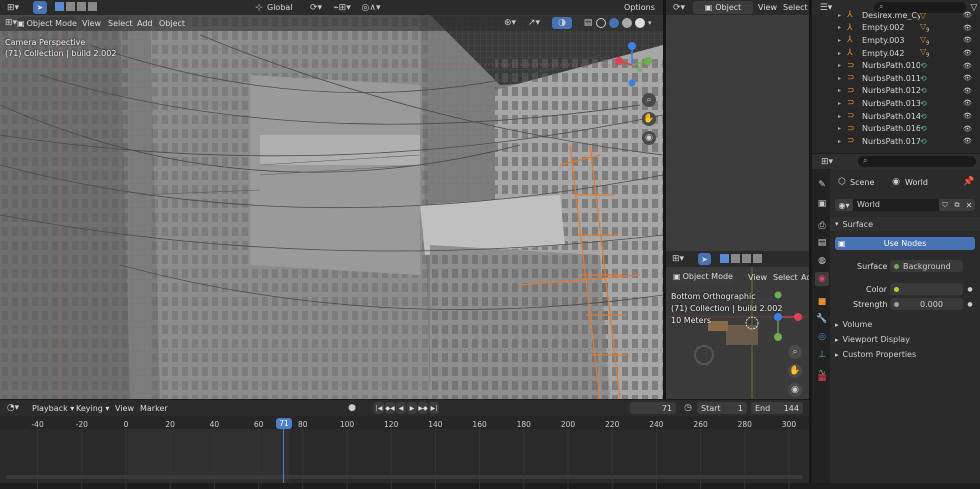 The image size is (980, 489). Describe the element at coordinates (154, 408) in the screenshot. I see `timeline-menu-marker: Marker` at that location.